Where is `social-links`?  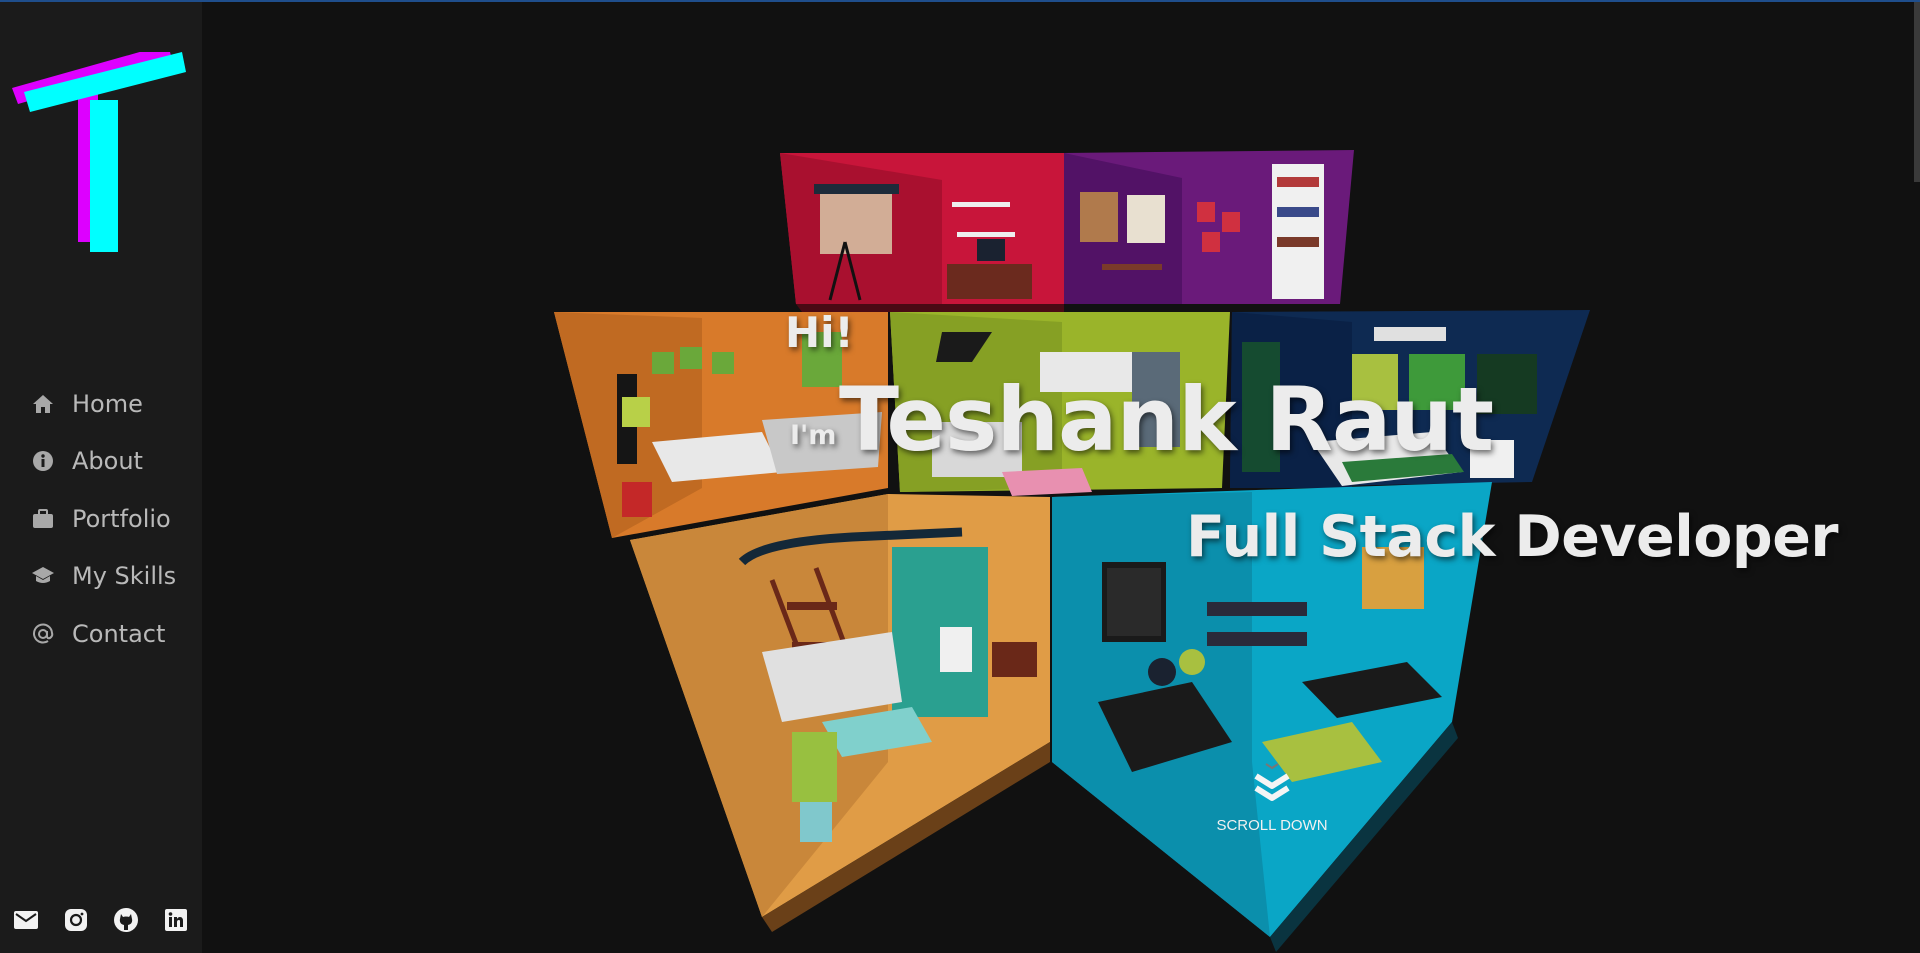
social-links is located at coordinates (101, 920).